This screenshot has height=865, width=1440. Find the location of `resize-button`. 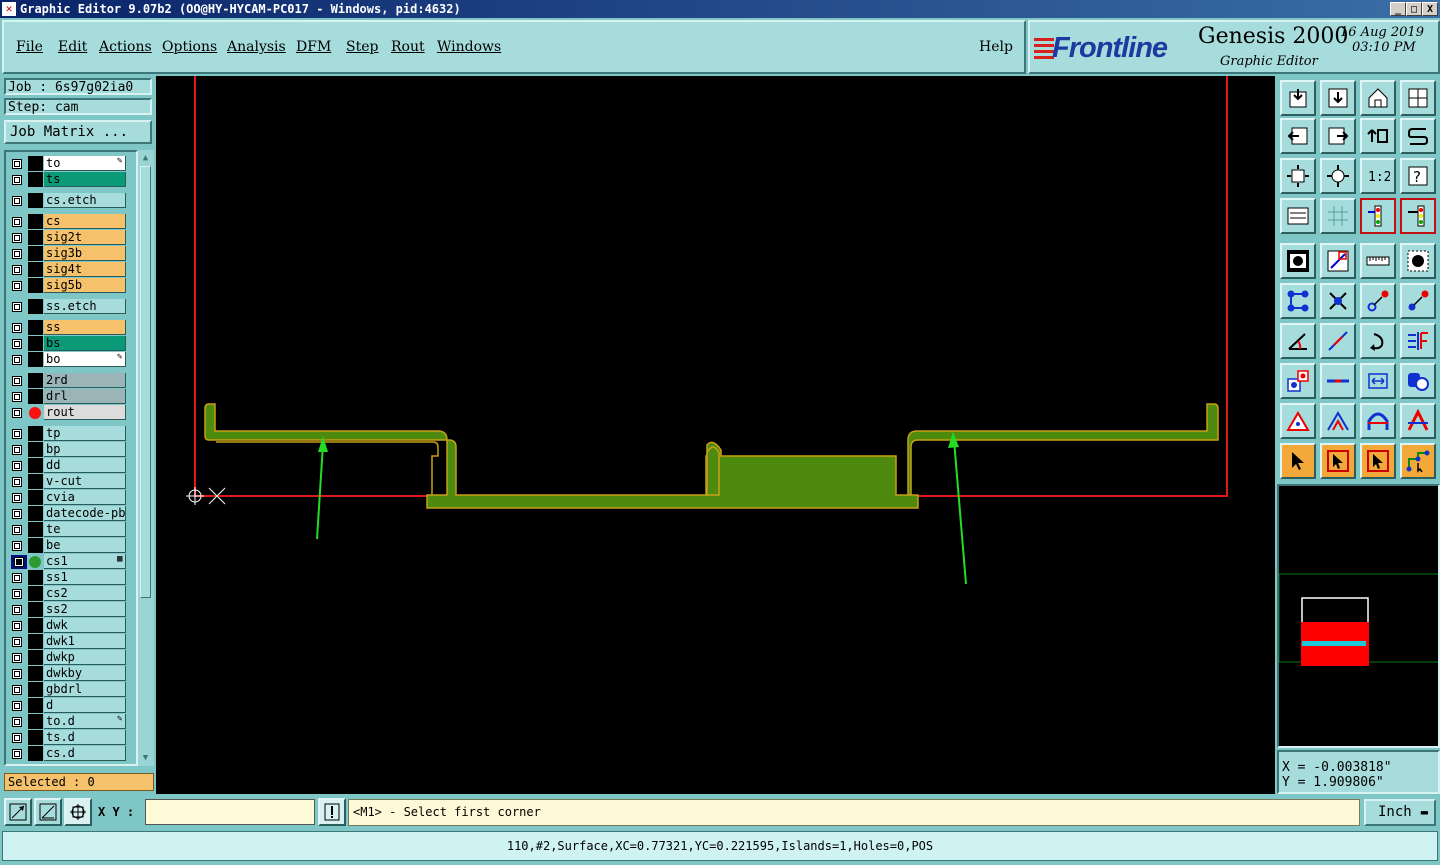

resize-button is located at coordinates (1378, 381).